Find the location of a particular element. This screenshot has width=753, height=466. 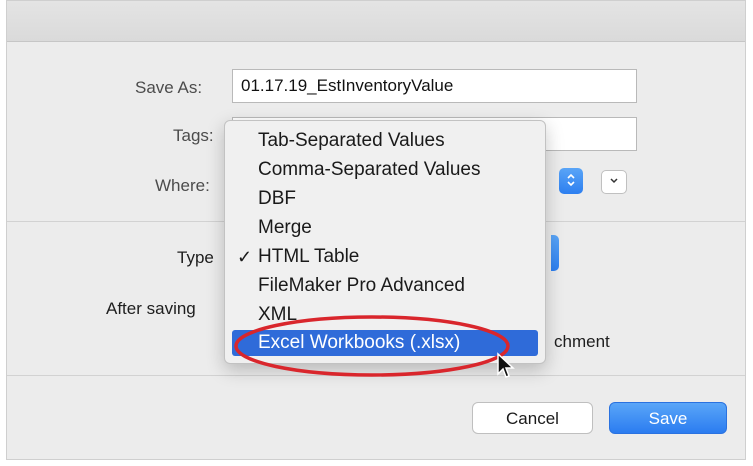

save-as-label: Save As: is located at coordinates (169, 87).